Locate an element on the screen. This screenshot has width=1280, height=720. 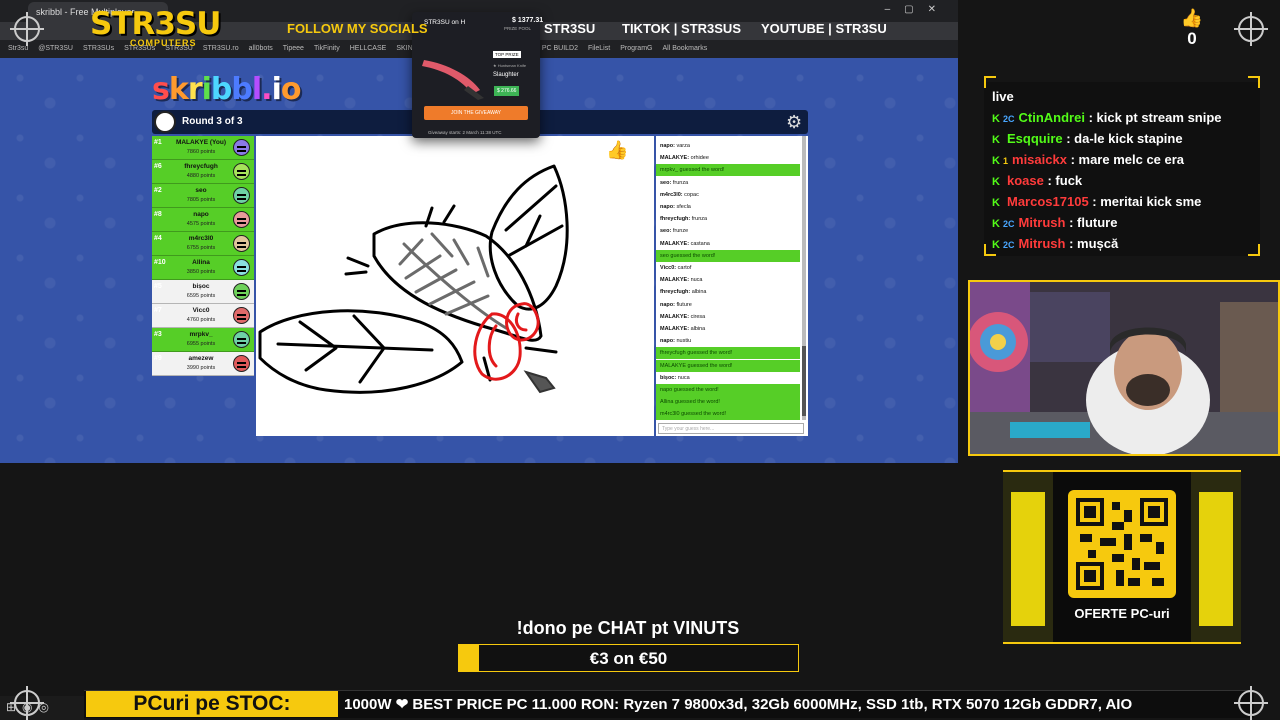
guessed-message: m4rc3l0 guessed the word! is located at coordinates (728, 414).